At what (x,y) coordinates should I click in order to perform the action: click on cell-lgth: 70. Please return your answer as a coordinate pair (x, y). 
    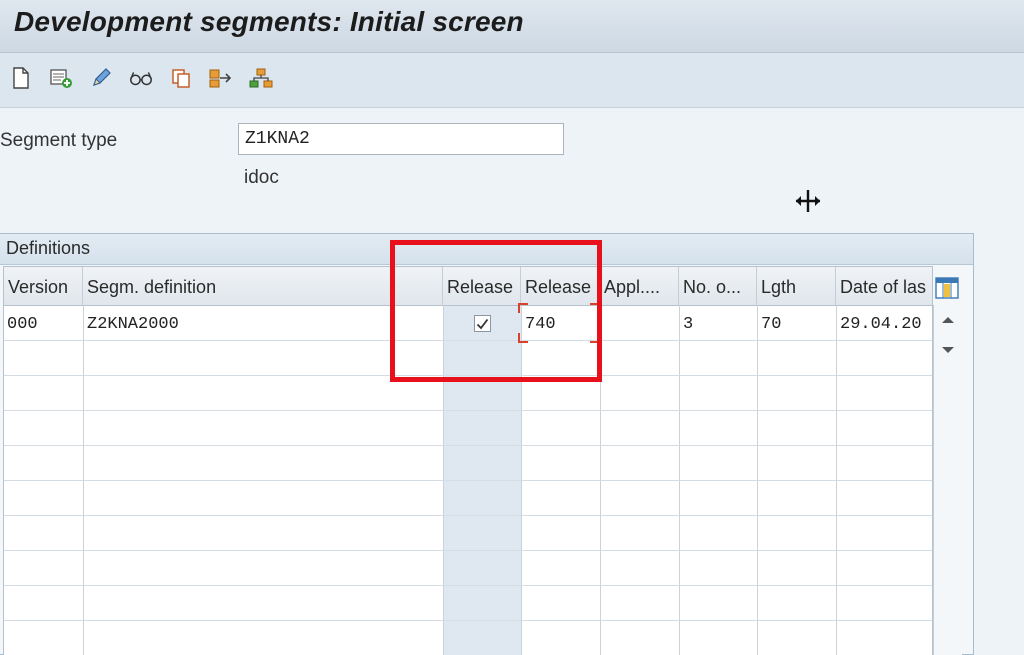
    Looking at the image, I should click on (771, 324).